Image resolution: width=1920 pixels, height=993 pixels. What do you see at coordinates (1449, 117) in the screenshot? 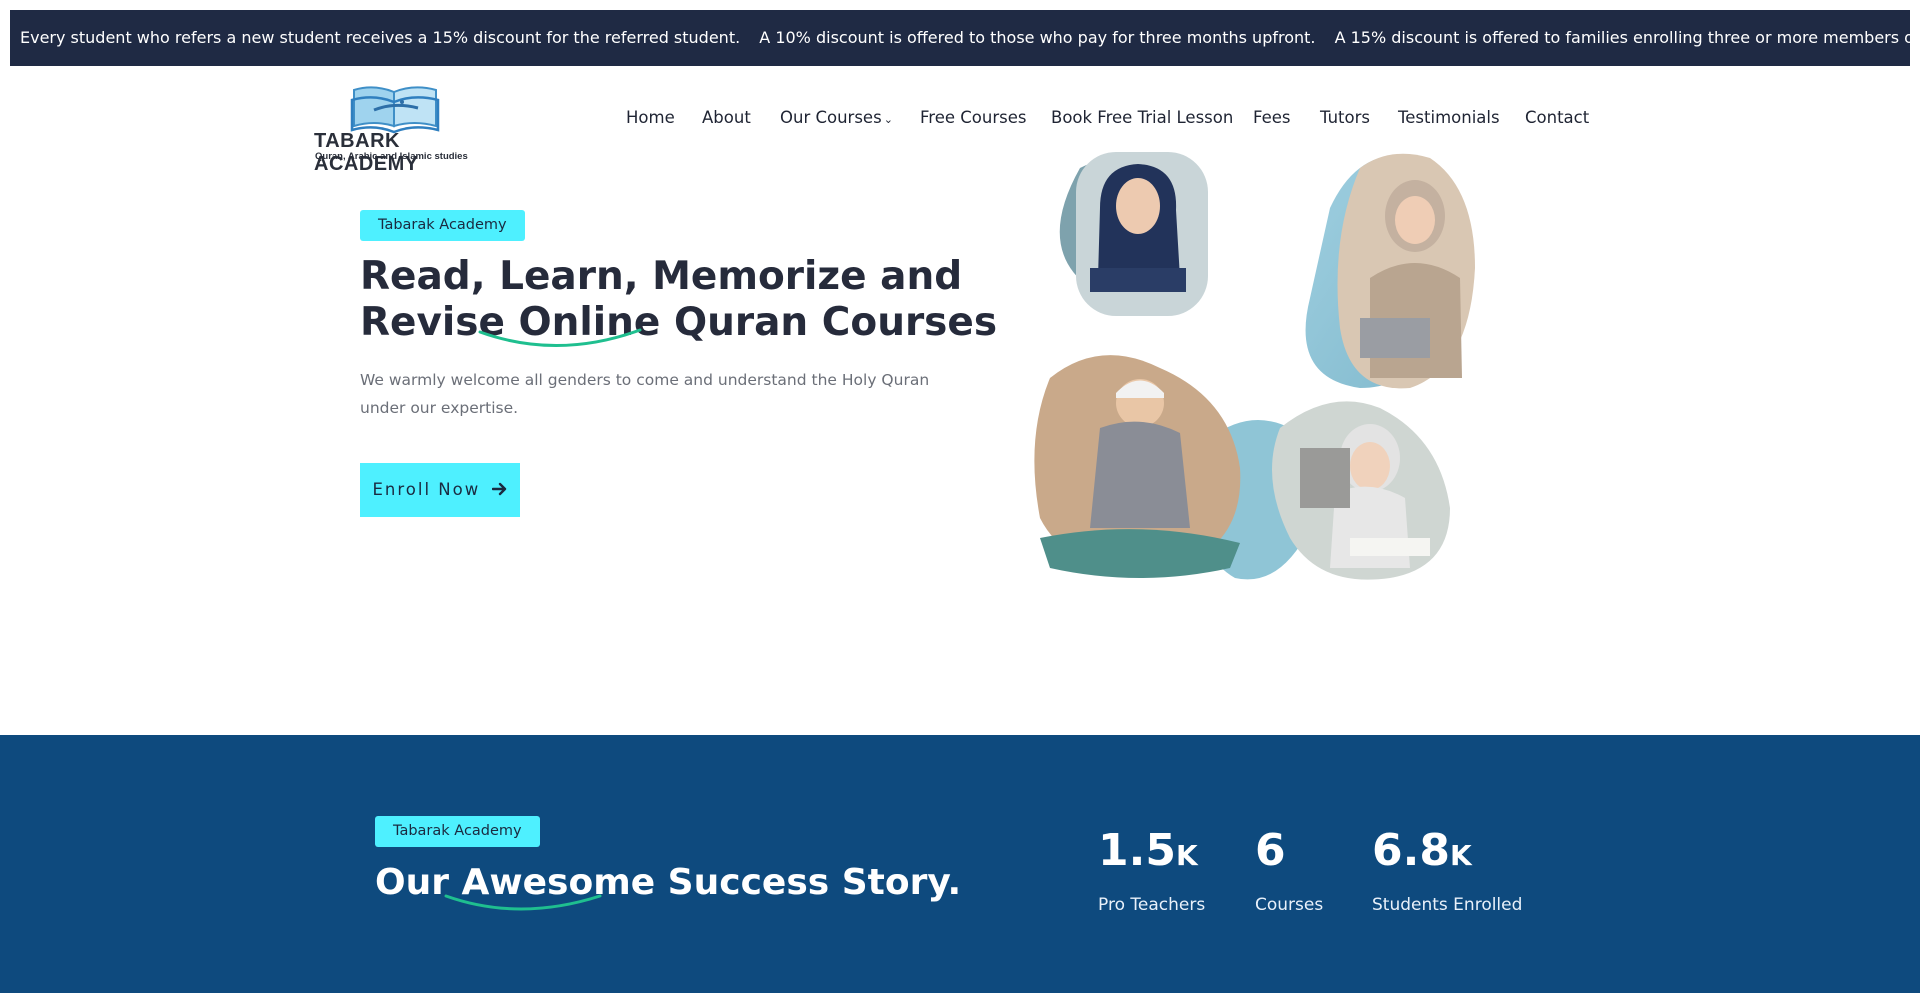
I see `nav-testimonials: Testimonials` at bounding box center [1449, 117].